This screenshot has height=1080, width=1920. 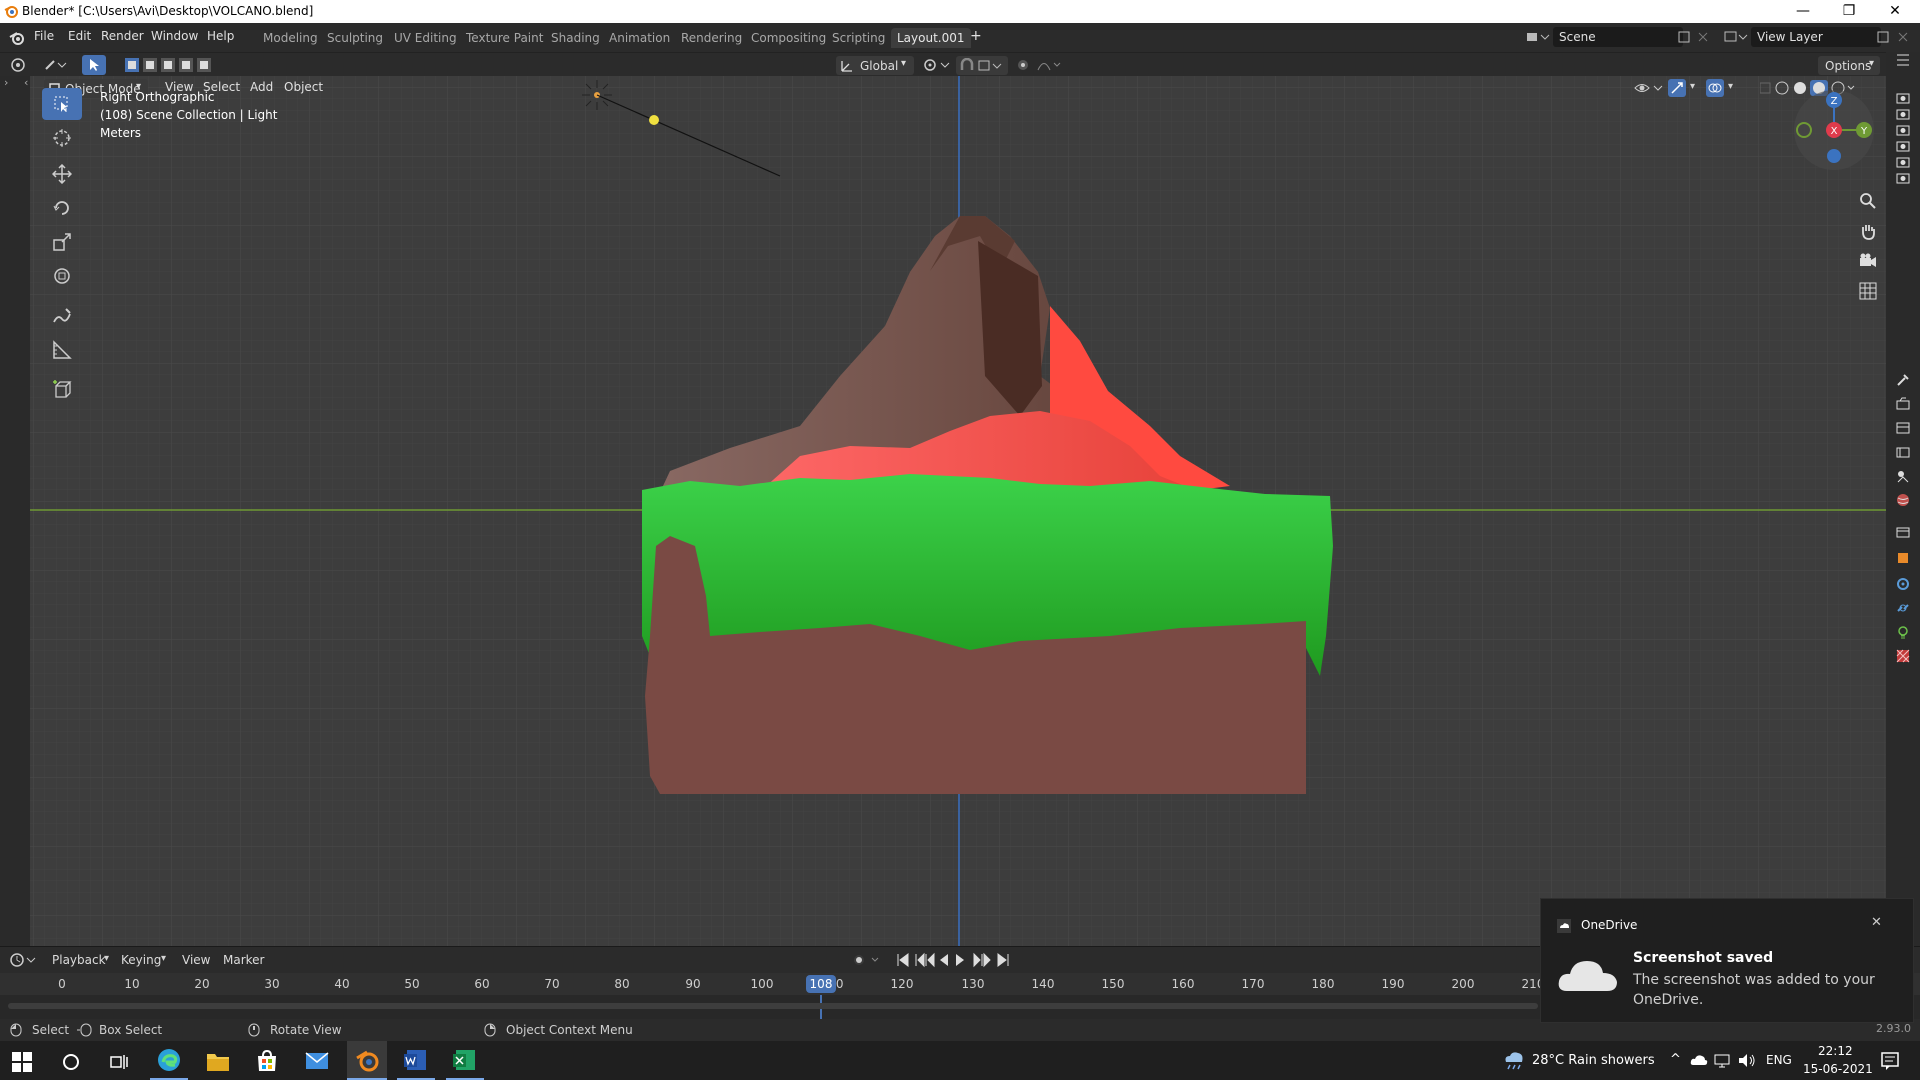 I want to click on new-scene-icon, so click(x=1684, y=37).